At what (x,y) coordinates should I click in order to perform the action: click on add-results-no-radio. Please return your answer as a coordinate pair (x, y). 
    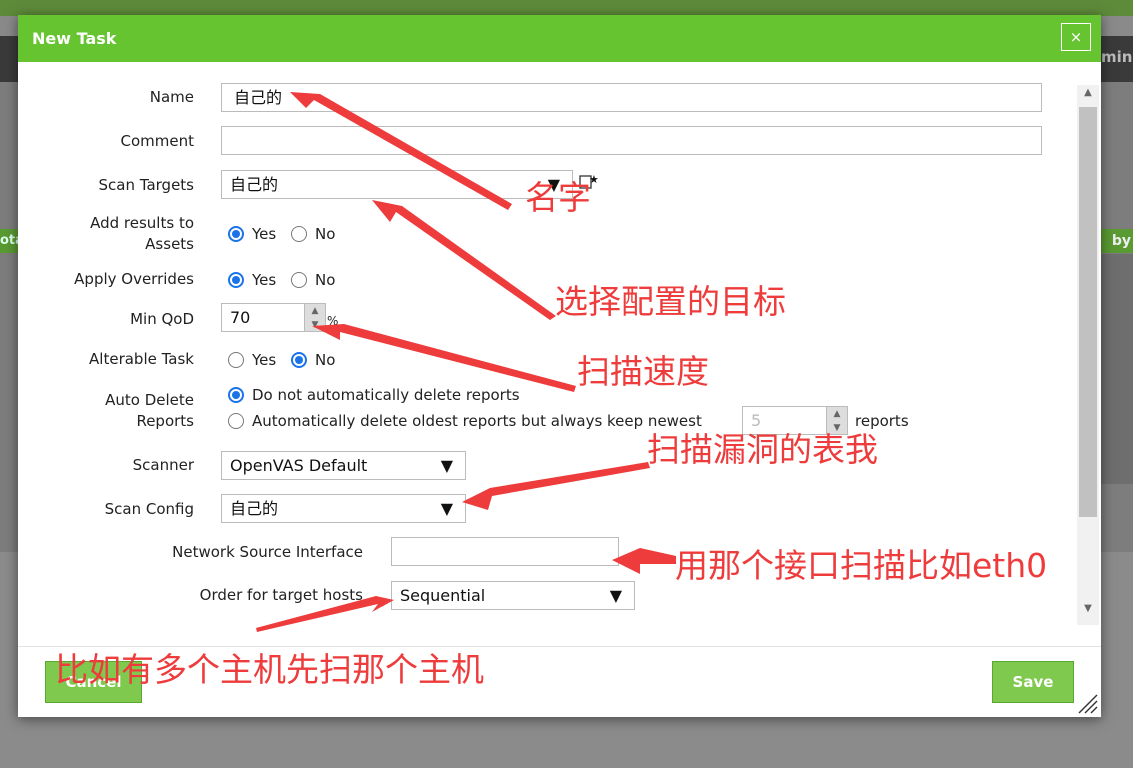
    Looking at the image, I should click on (299, 234).